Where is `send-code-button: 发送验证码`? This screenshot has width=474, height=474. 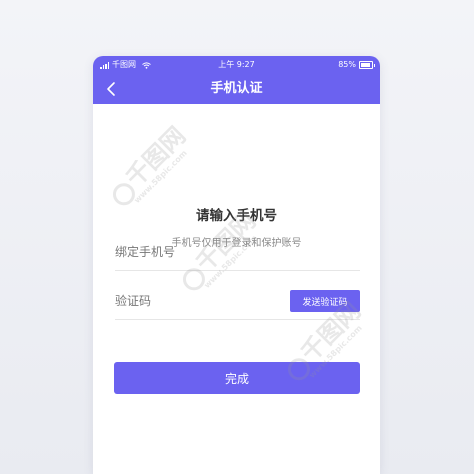
send-code-button: 发送验证码 is located at coordinates (325, 301).